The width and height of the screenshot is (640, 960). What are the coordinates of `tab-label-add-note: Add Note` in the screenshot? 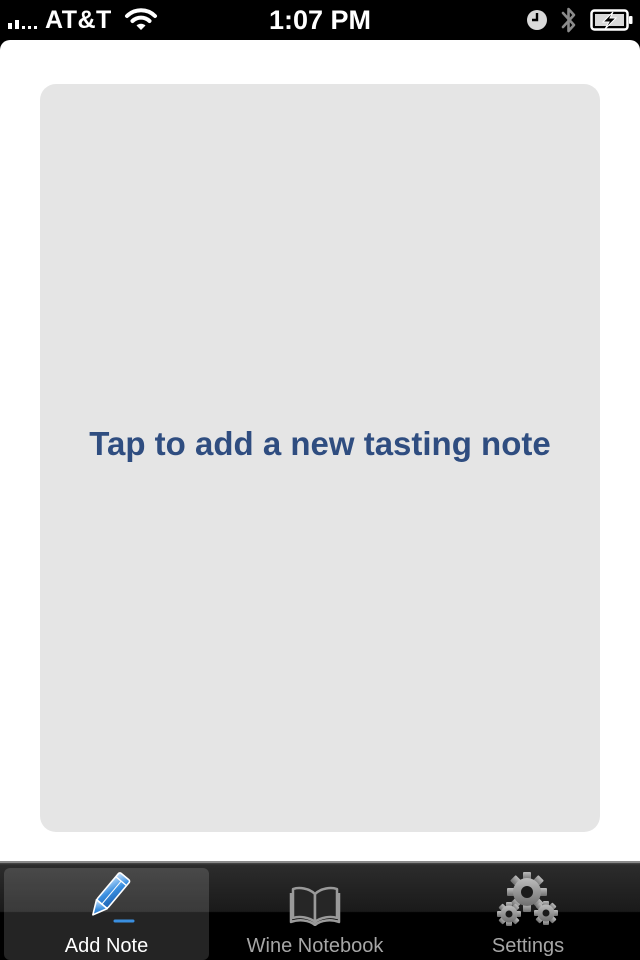 It's located at (106, 946).